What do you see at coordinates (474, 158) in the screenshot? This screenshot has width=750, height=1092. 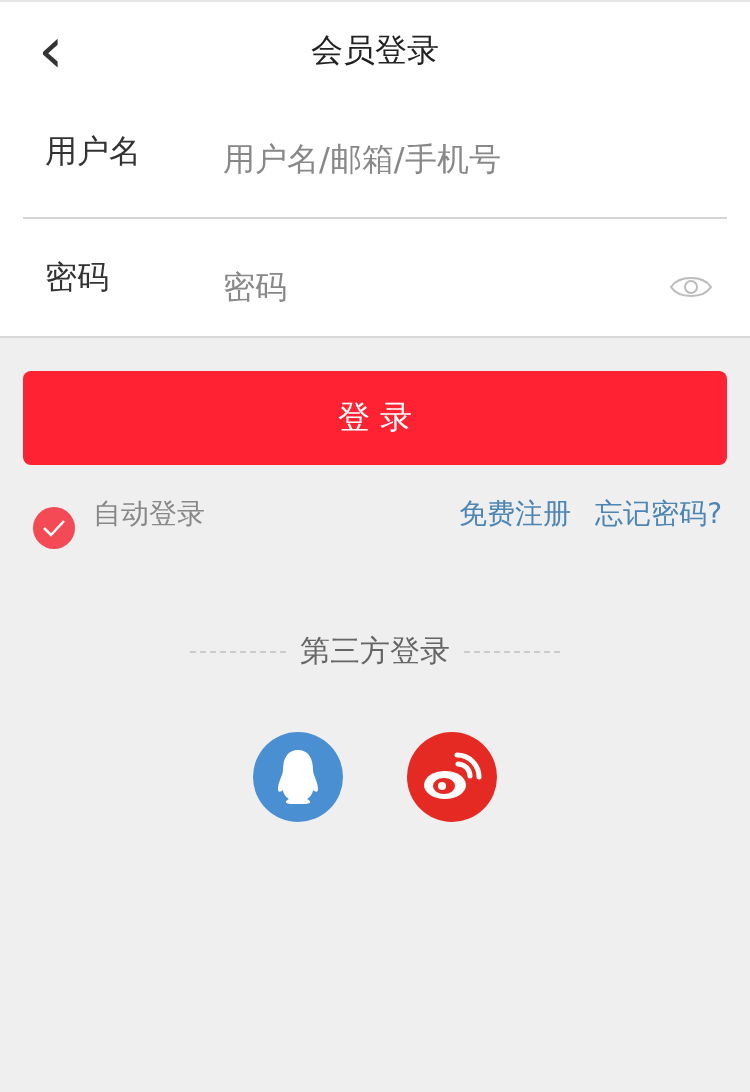 I see `username-field: 用户名/邮箱/手机号` at bounding box center [474, 158].